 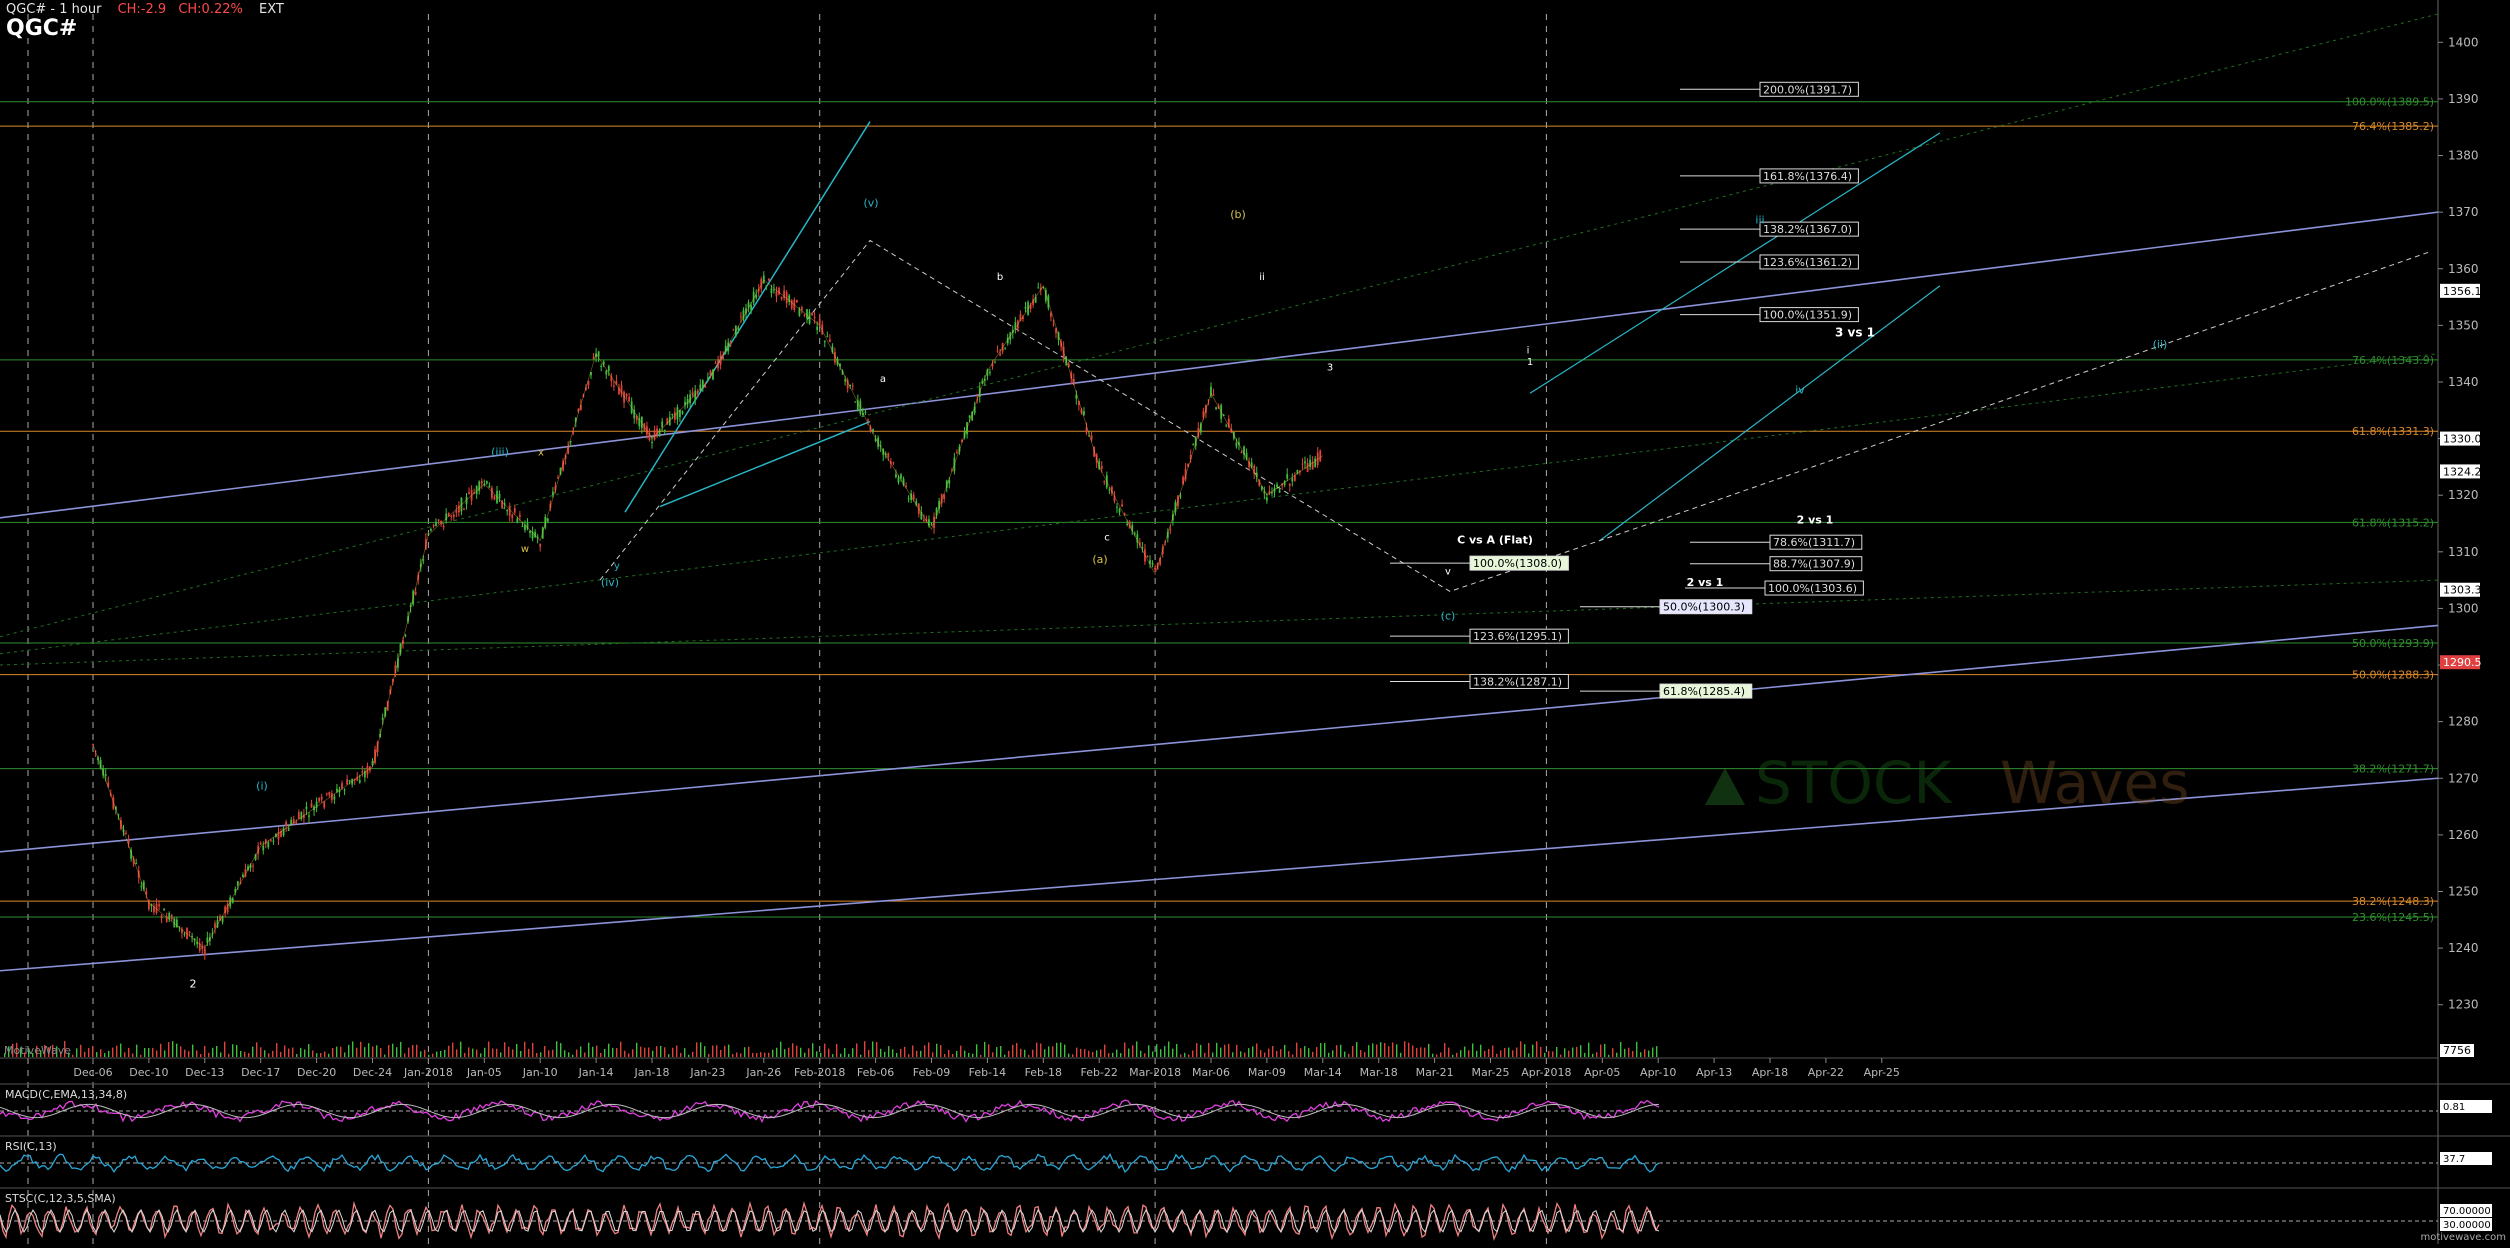 I want to click on wave-label: (iii), so click(x=500, y=452).